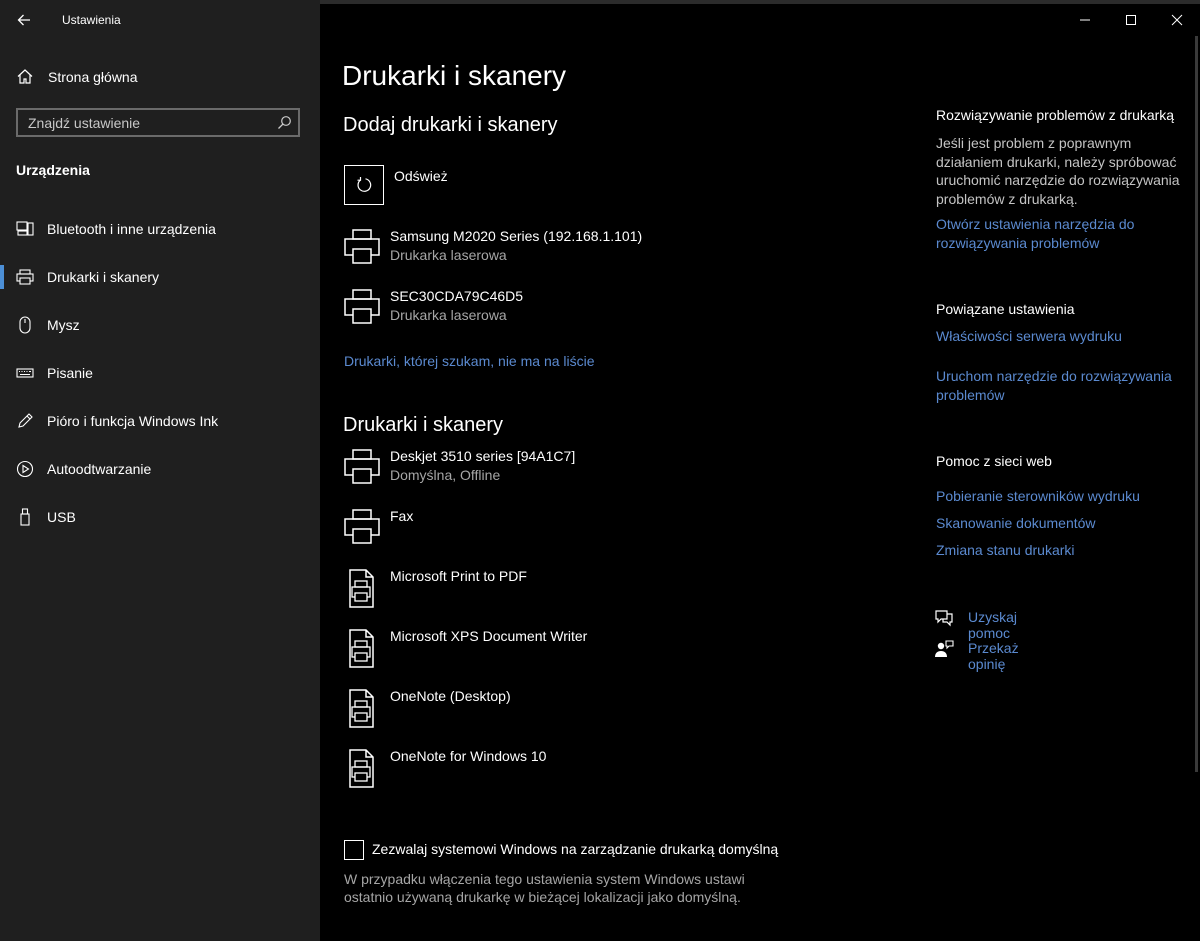 The width and height of the screenshot is (1200, 941). I want to click on installed-printer-item: OneNote (Desktop), so click(550, 715).